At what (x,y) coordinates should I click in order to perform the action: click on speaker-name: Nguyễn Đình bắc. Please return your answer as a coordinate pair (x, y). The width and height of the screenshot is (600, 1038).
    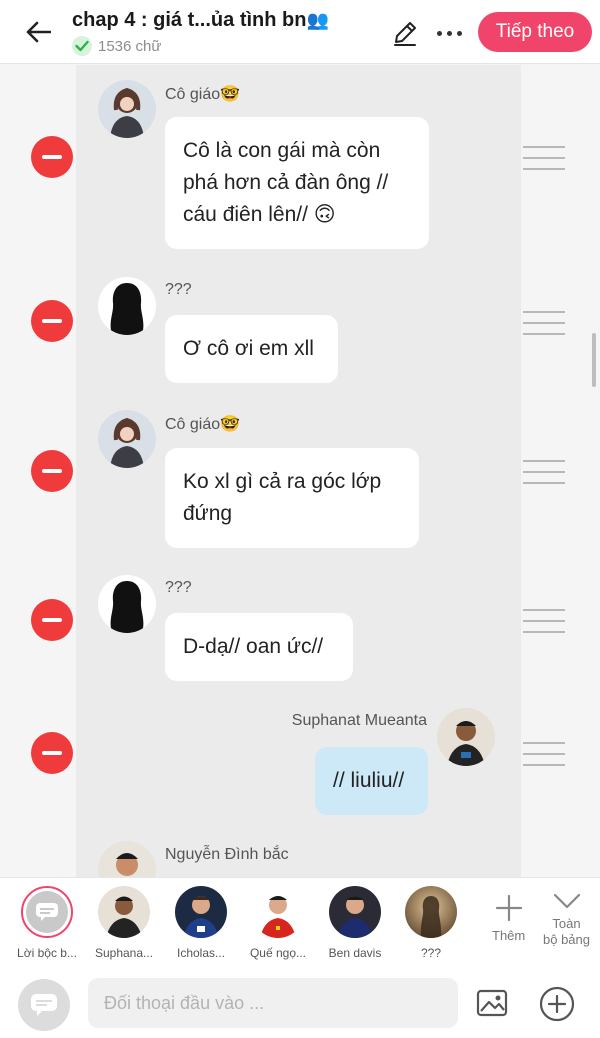
    Looking at the image, I should click on (227, 854).